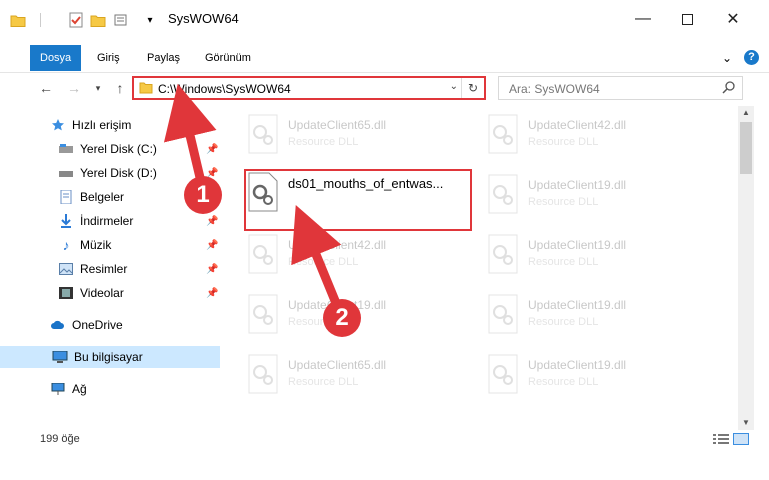 The width and height of the screenshot is (769, 480). What do you see at coordinates (309, 88) in the screenshot?
I see `address-bar: C:\Windows\SysWOW64 ⌄ ↻` at bounding box center [309, 88].